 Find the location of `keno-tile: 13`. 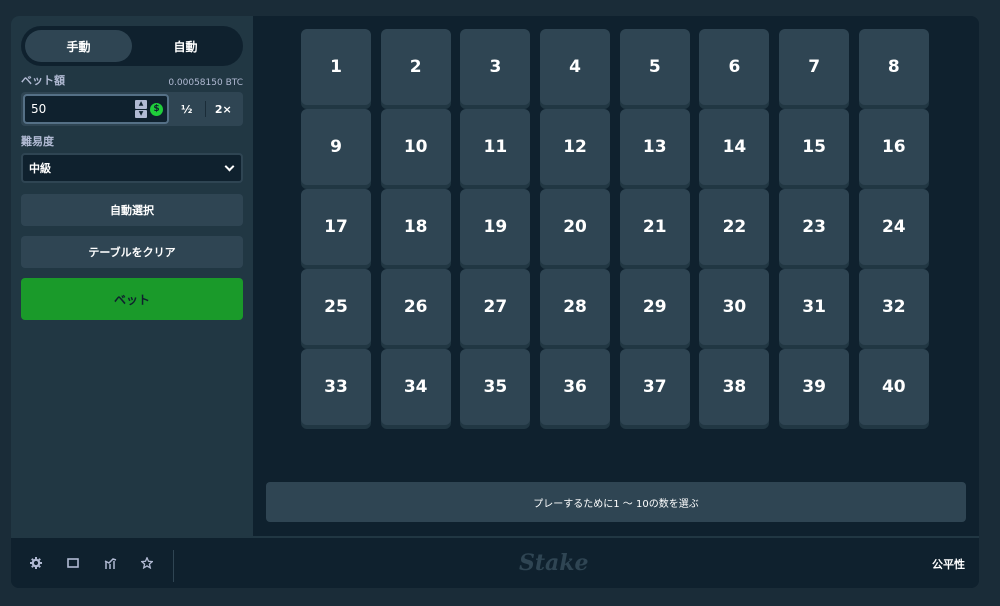

keno-tile: 13 is located at coordinates (654, 147).